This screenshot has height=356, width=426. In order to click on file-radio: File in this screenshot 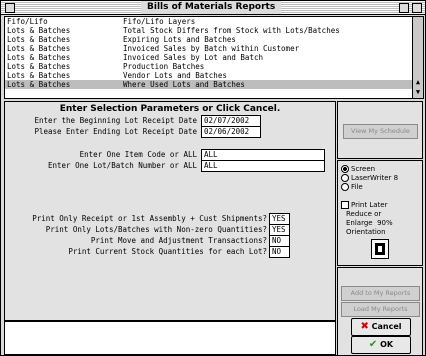, I will do `click(352, 187)`.